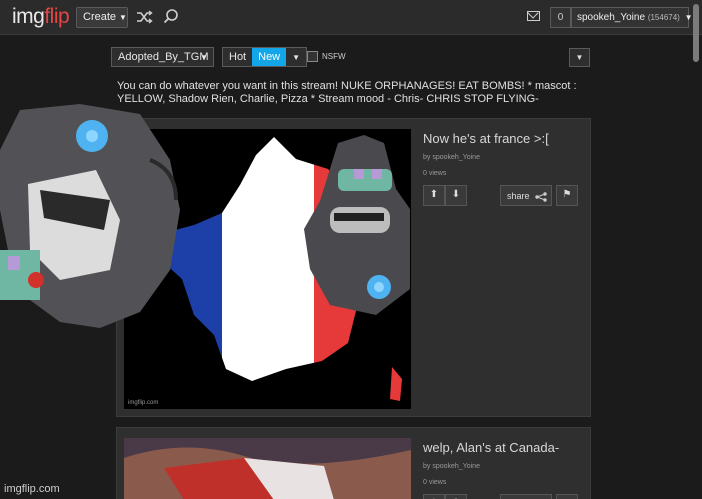 Image resolution: width=702 pixels, height=499 pixels. I want to click on user-menu-button: spookeh_Yoine (154674) ▼, so click(632, 17).